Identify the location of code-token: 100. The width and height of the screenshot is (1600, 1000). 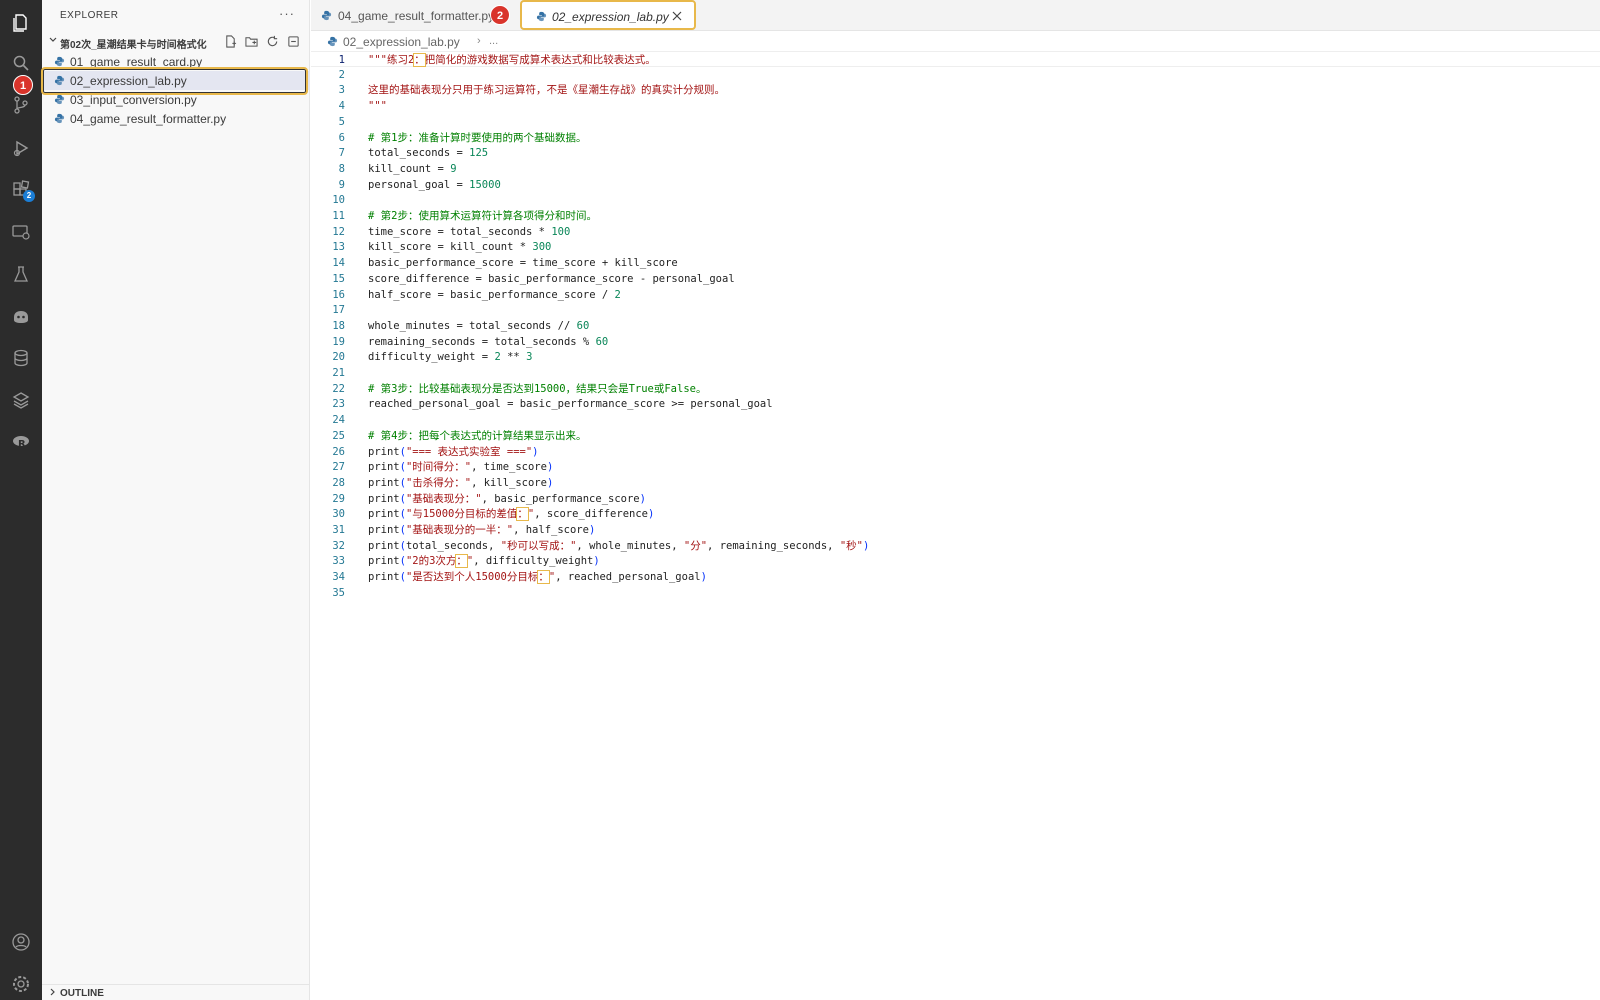
(561, 231).